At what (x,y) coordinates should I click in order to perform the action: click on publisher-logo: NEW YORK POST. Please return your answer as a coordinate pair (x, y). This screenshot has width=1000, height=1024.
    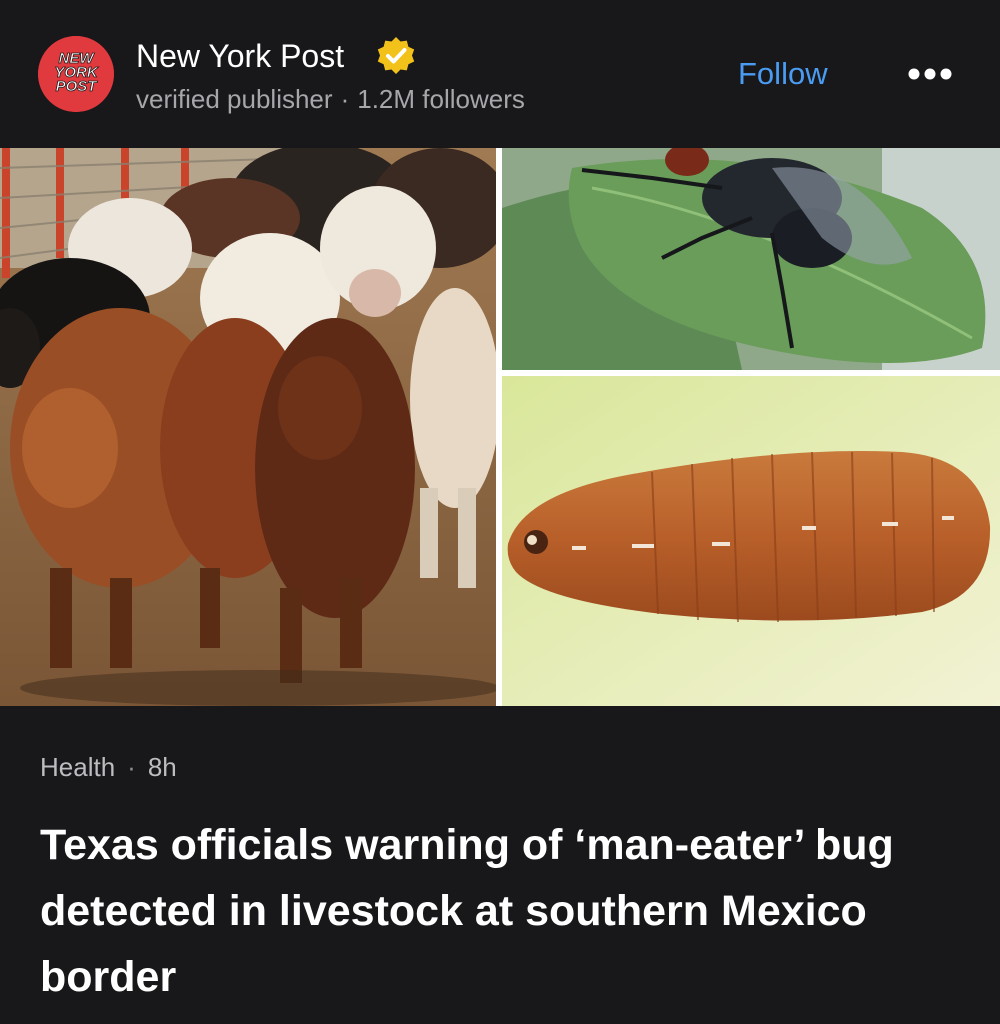
    Looking at the image, I should click on (76, 74).